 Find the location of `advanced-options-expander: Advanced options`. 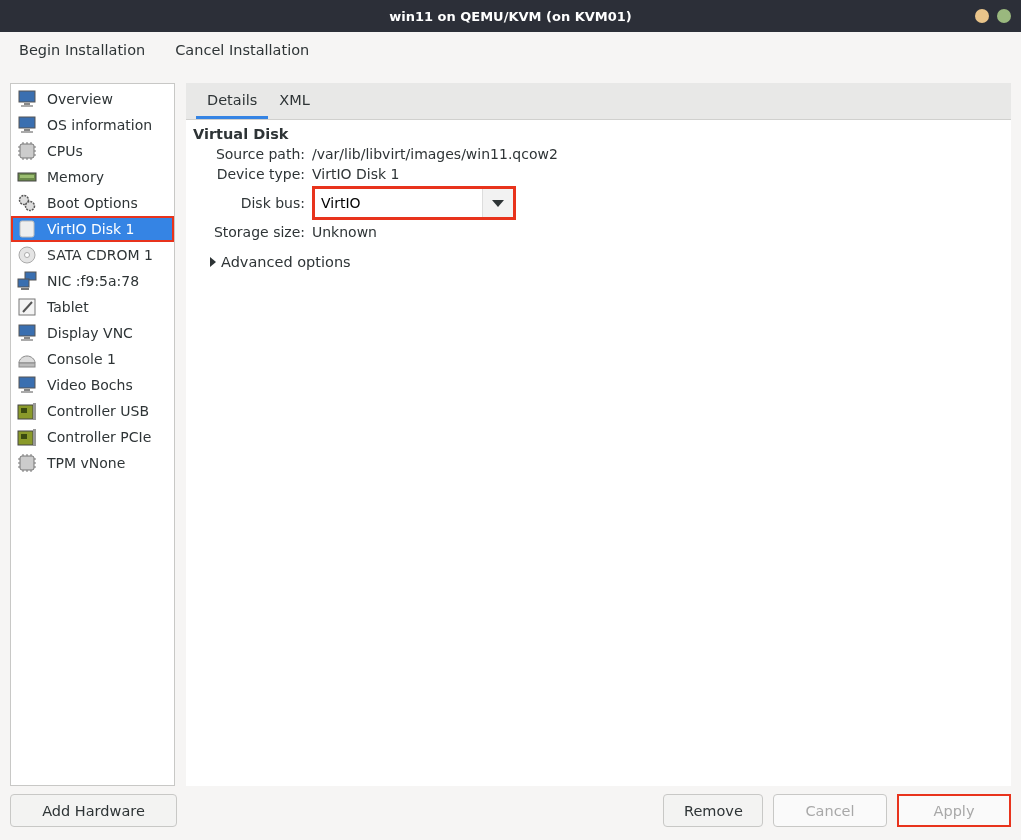

advanced-options-expander: Advanced options is located at coordinates (280, 262).